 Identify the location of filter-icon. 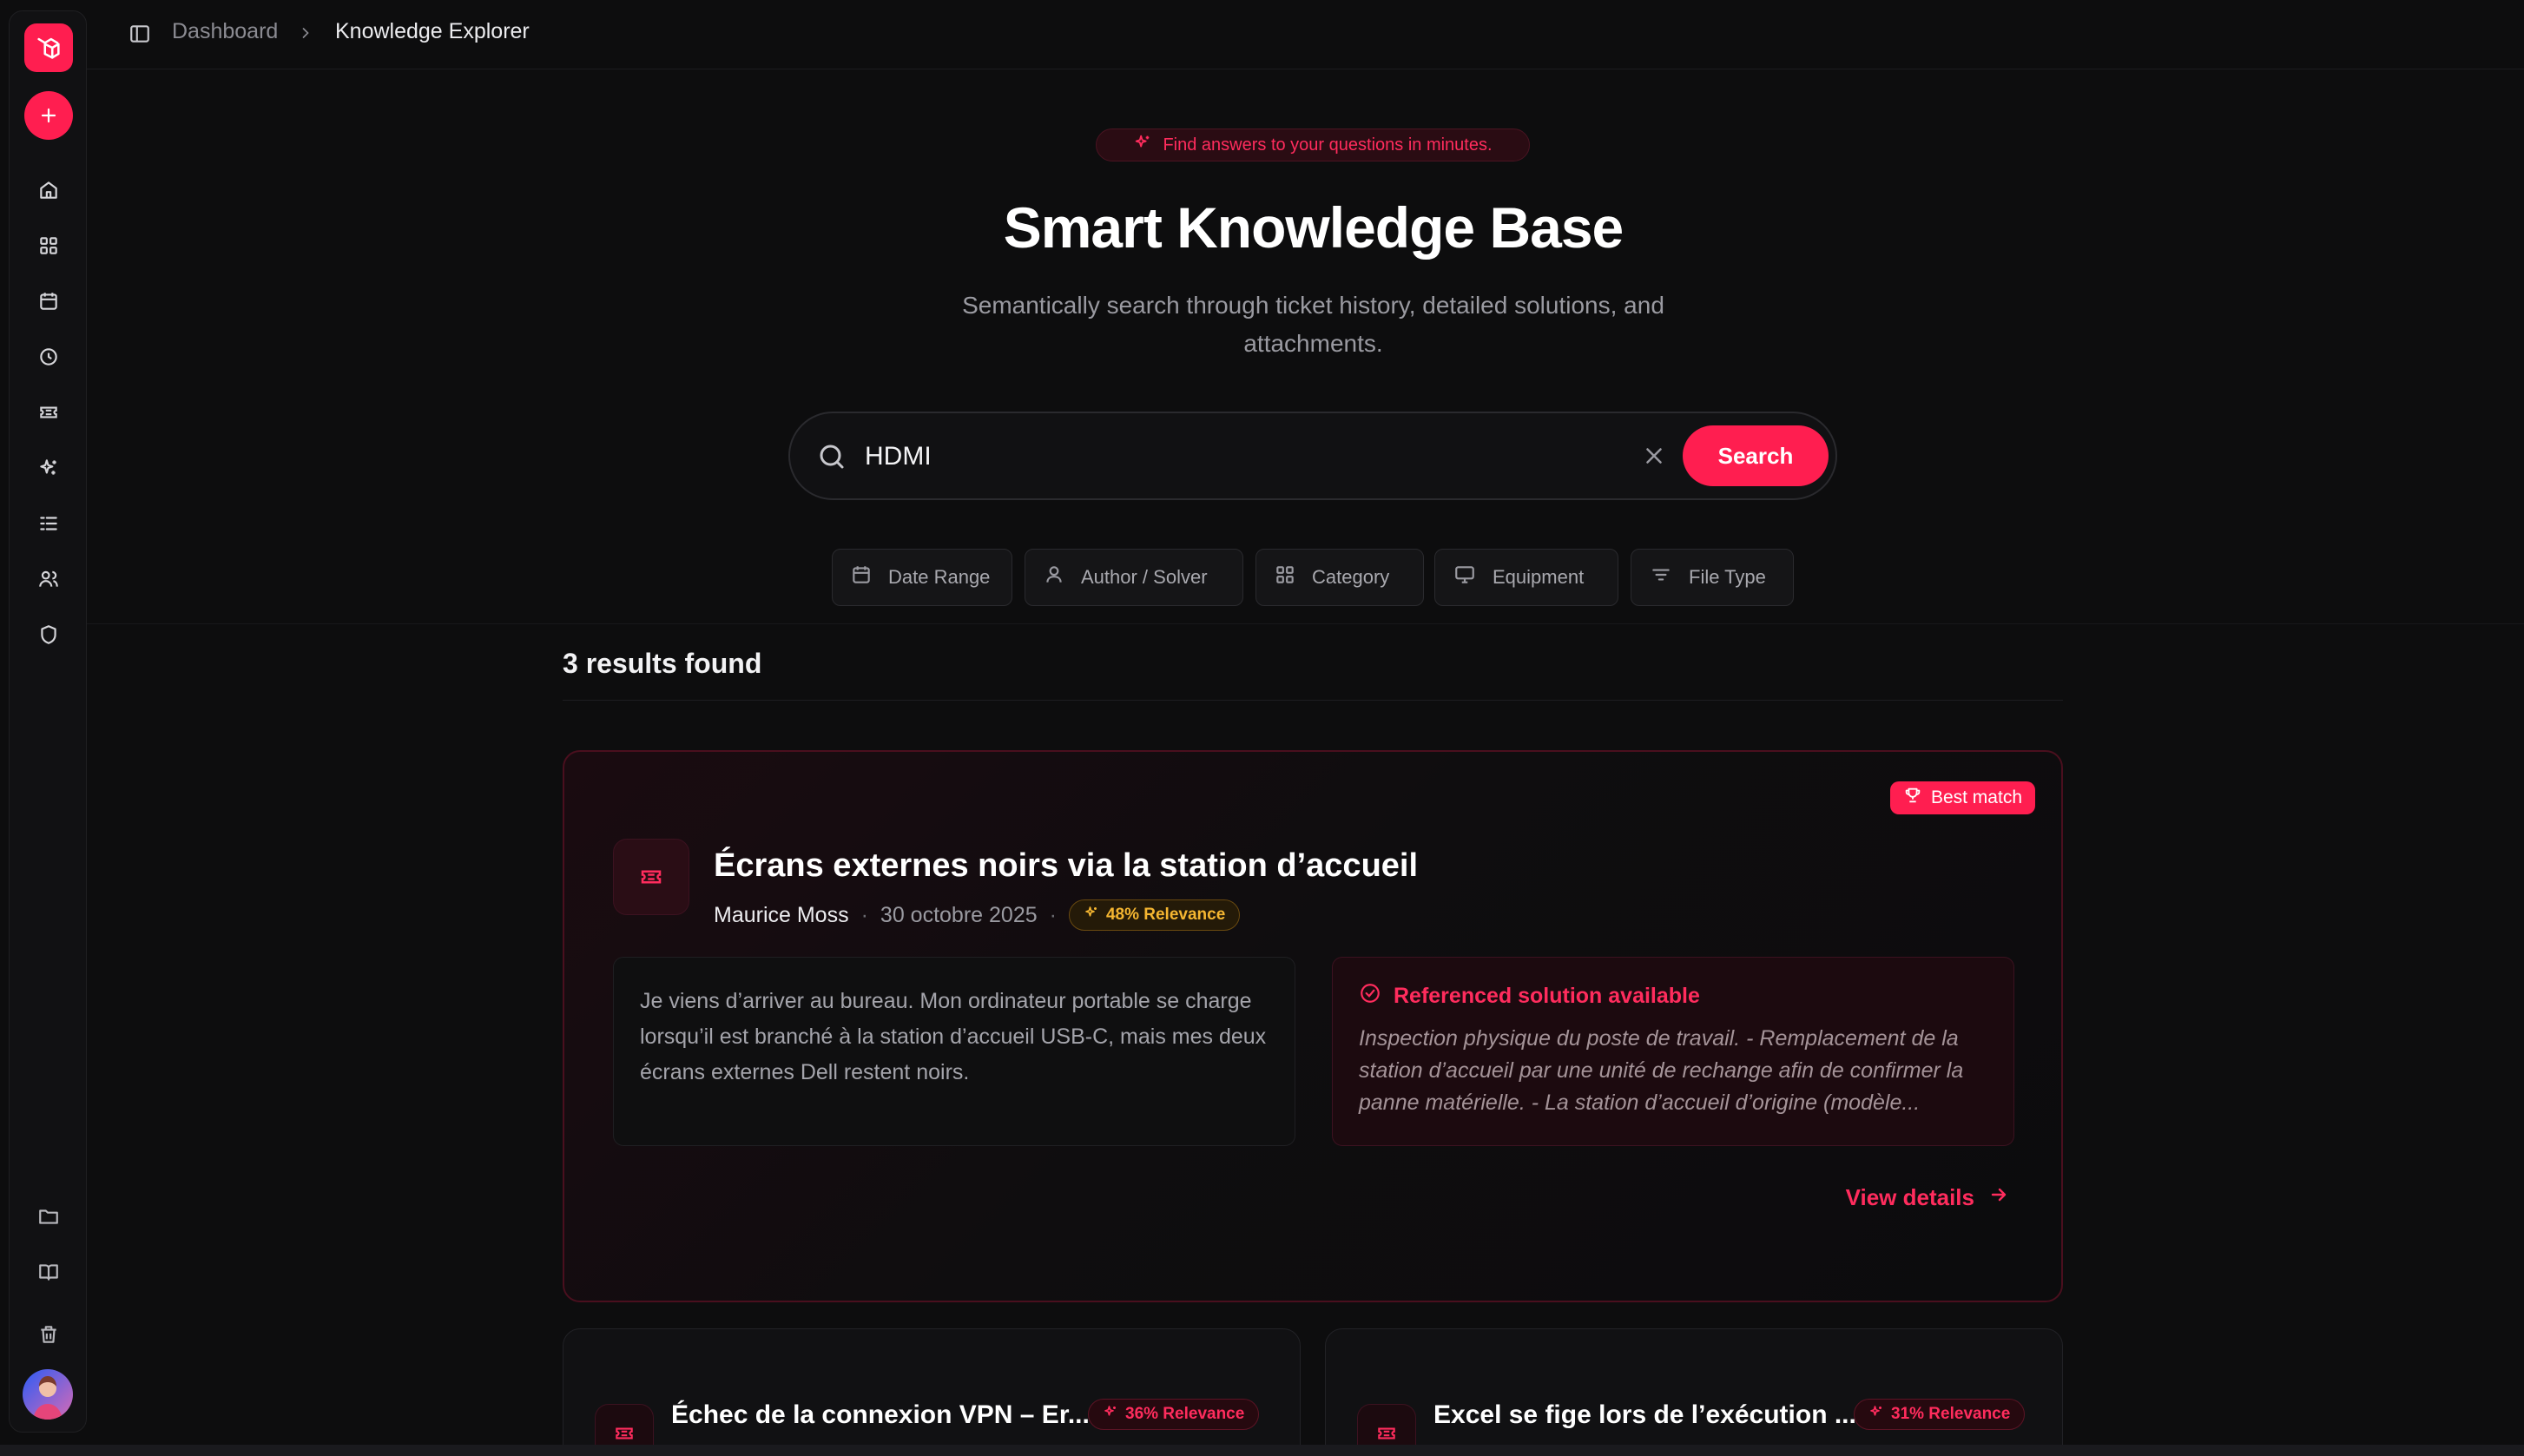
(1661, 577).